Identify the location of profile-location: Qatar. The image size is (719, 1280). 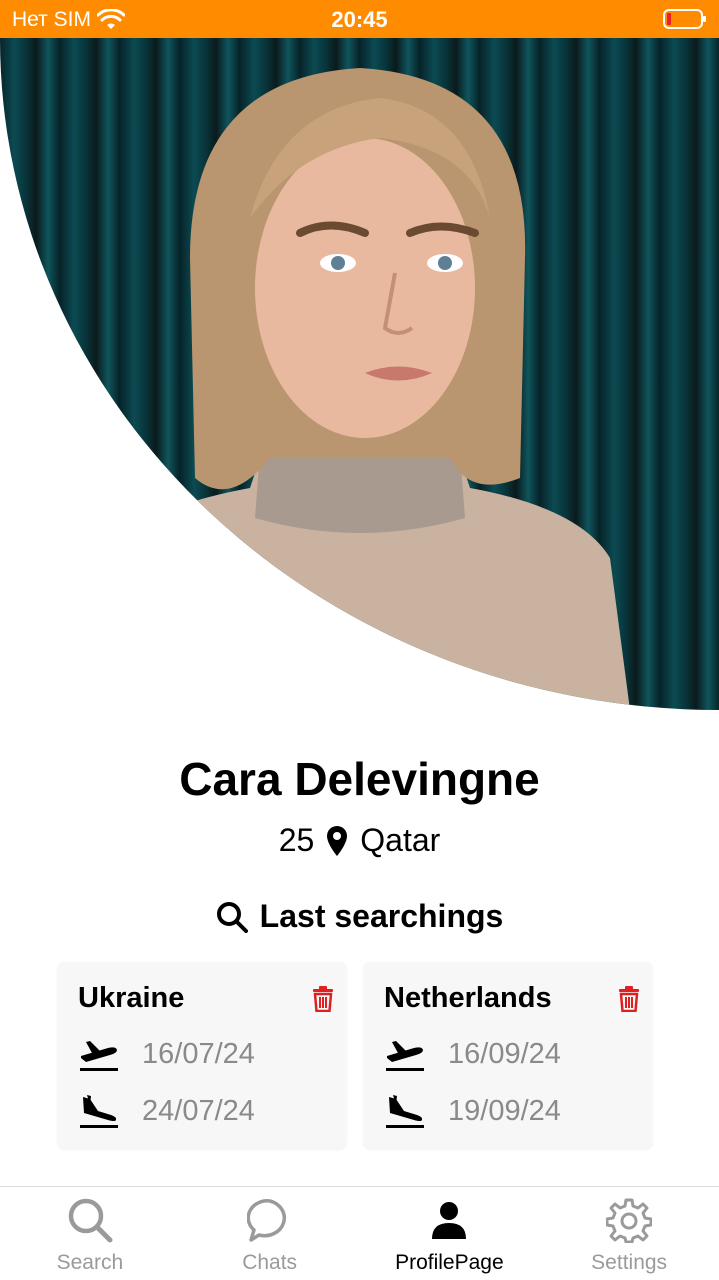
(400, 840).